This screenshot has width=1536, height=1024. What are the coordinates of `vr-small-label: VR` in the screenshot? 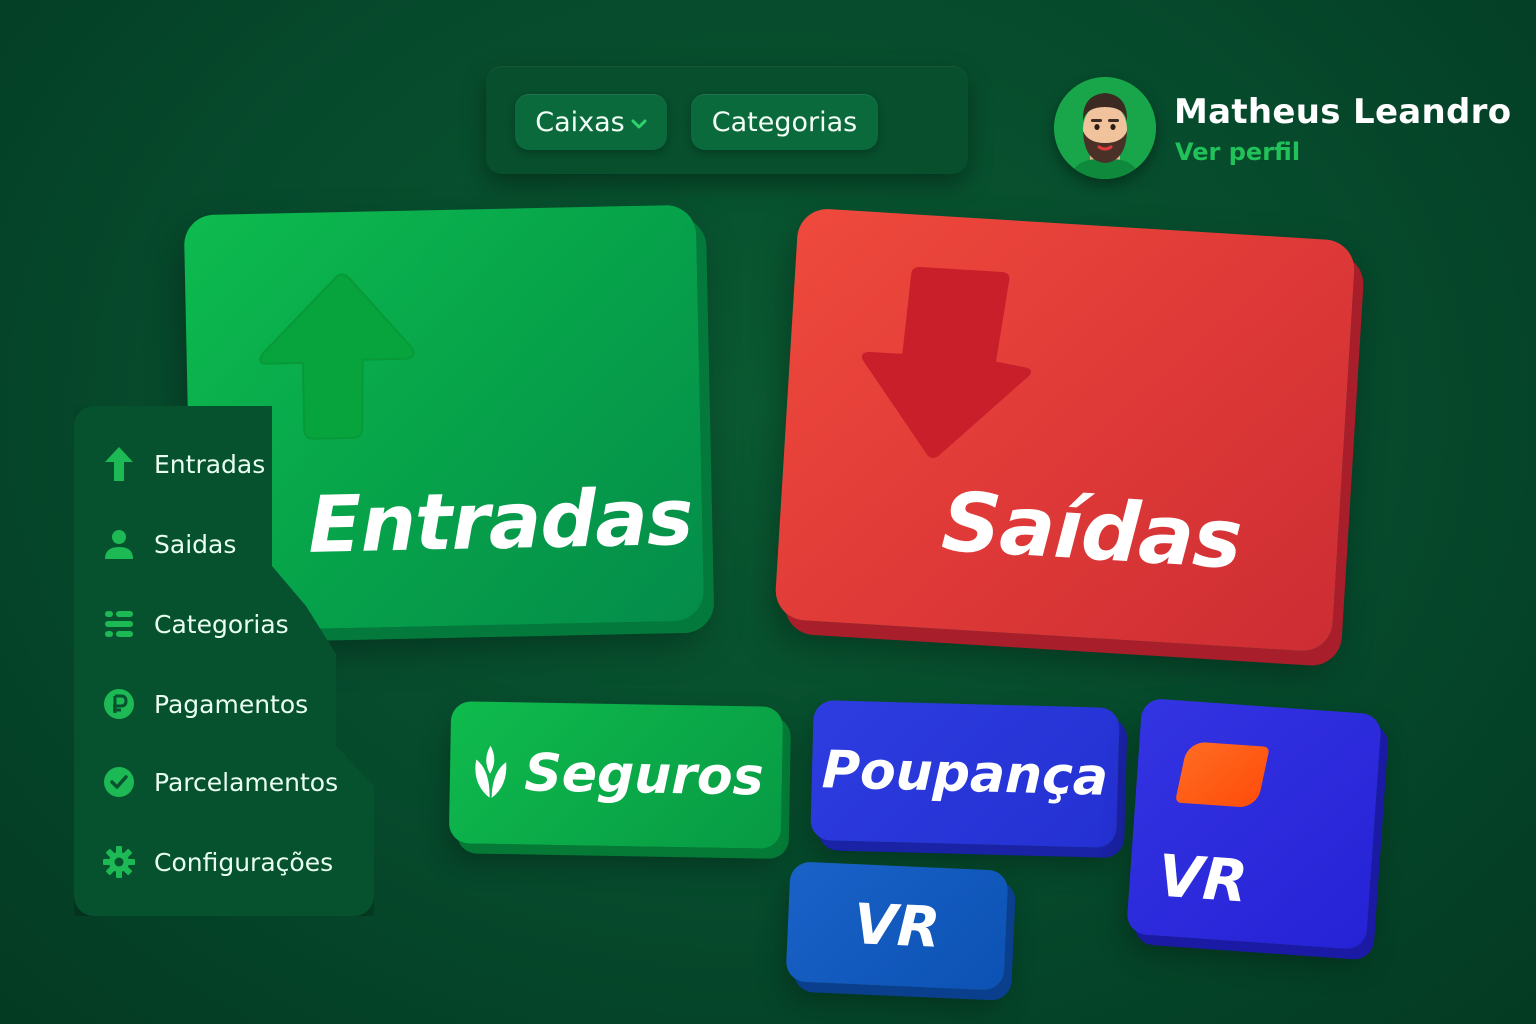 It's located at (897, 926).